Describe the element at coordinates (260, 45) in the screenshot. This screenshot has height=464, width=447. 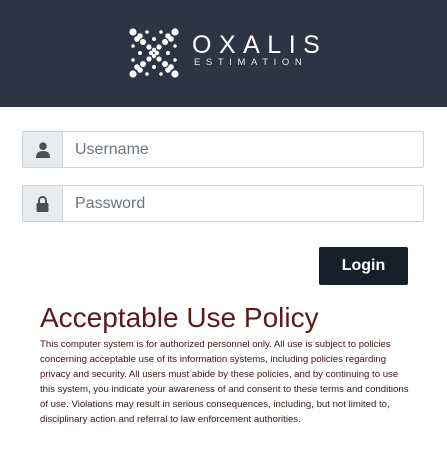
I see `brand-name: OXALIS` at that location.